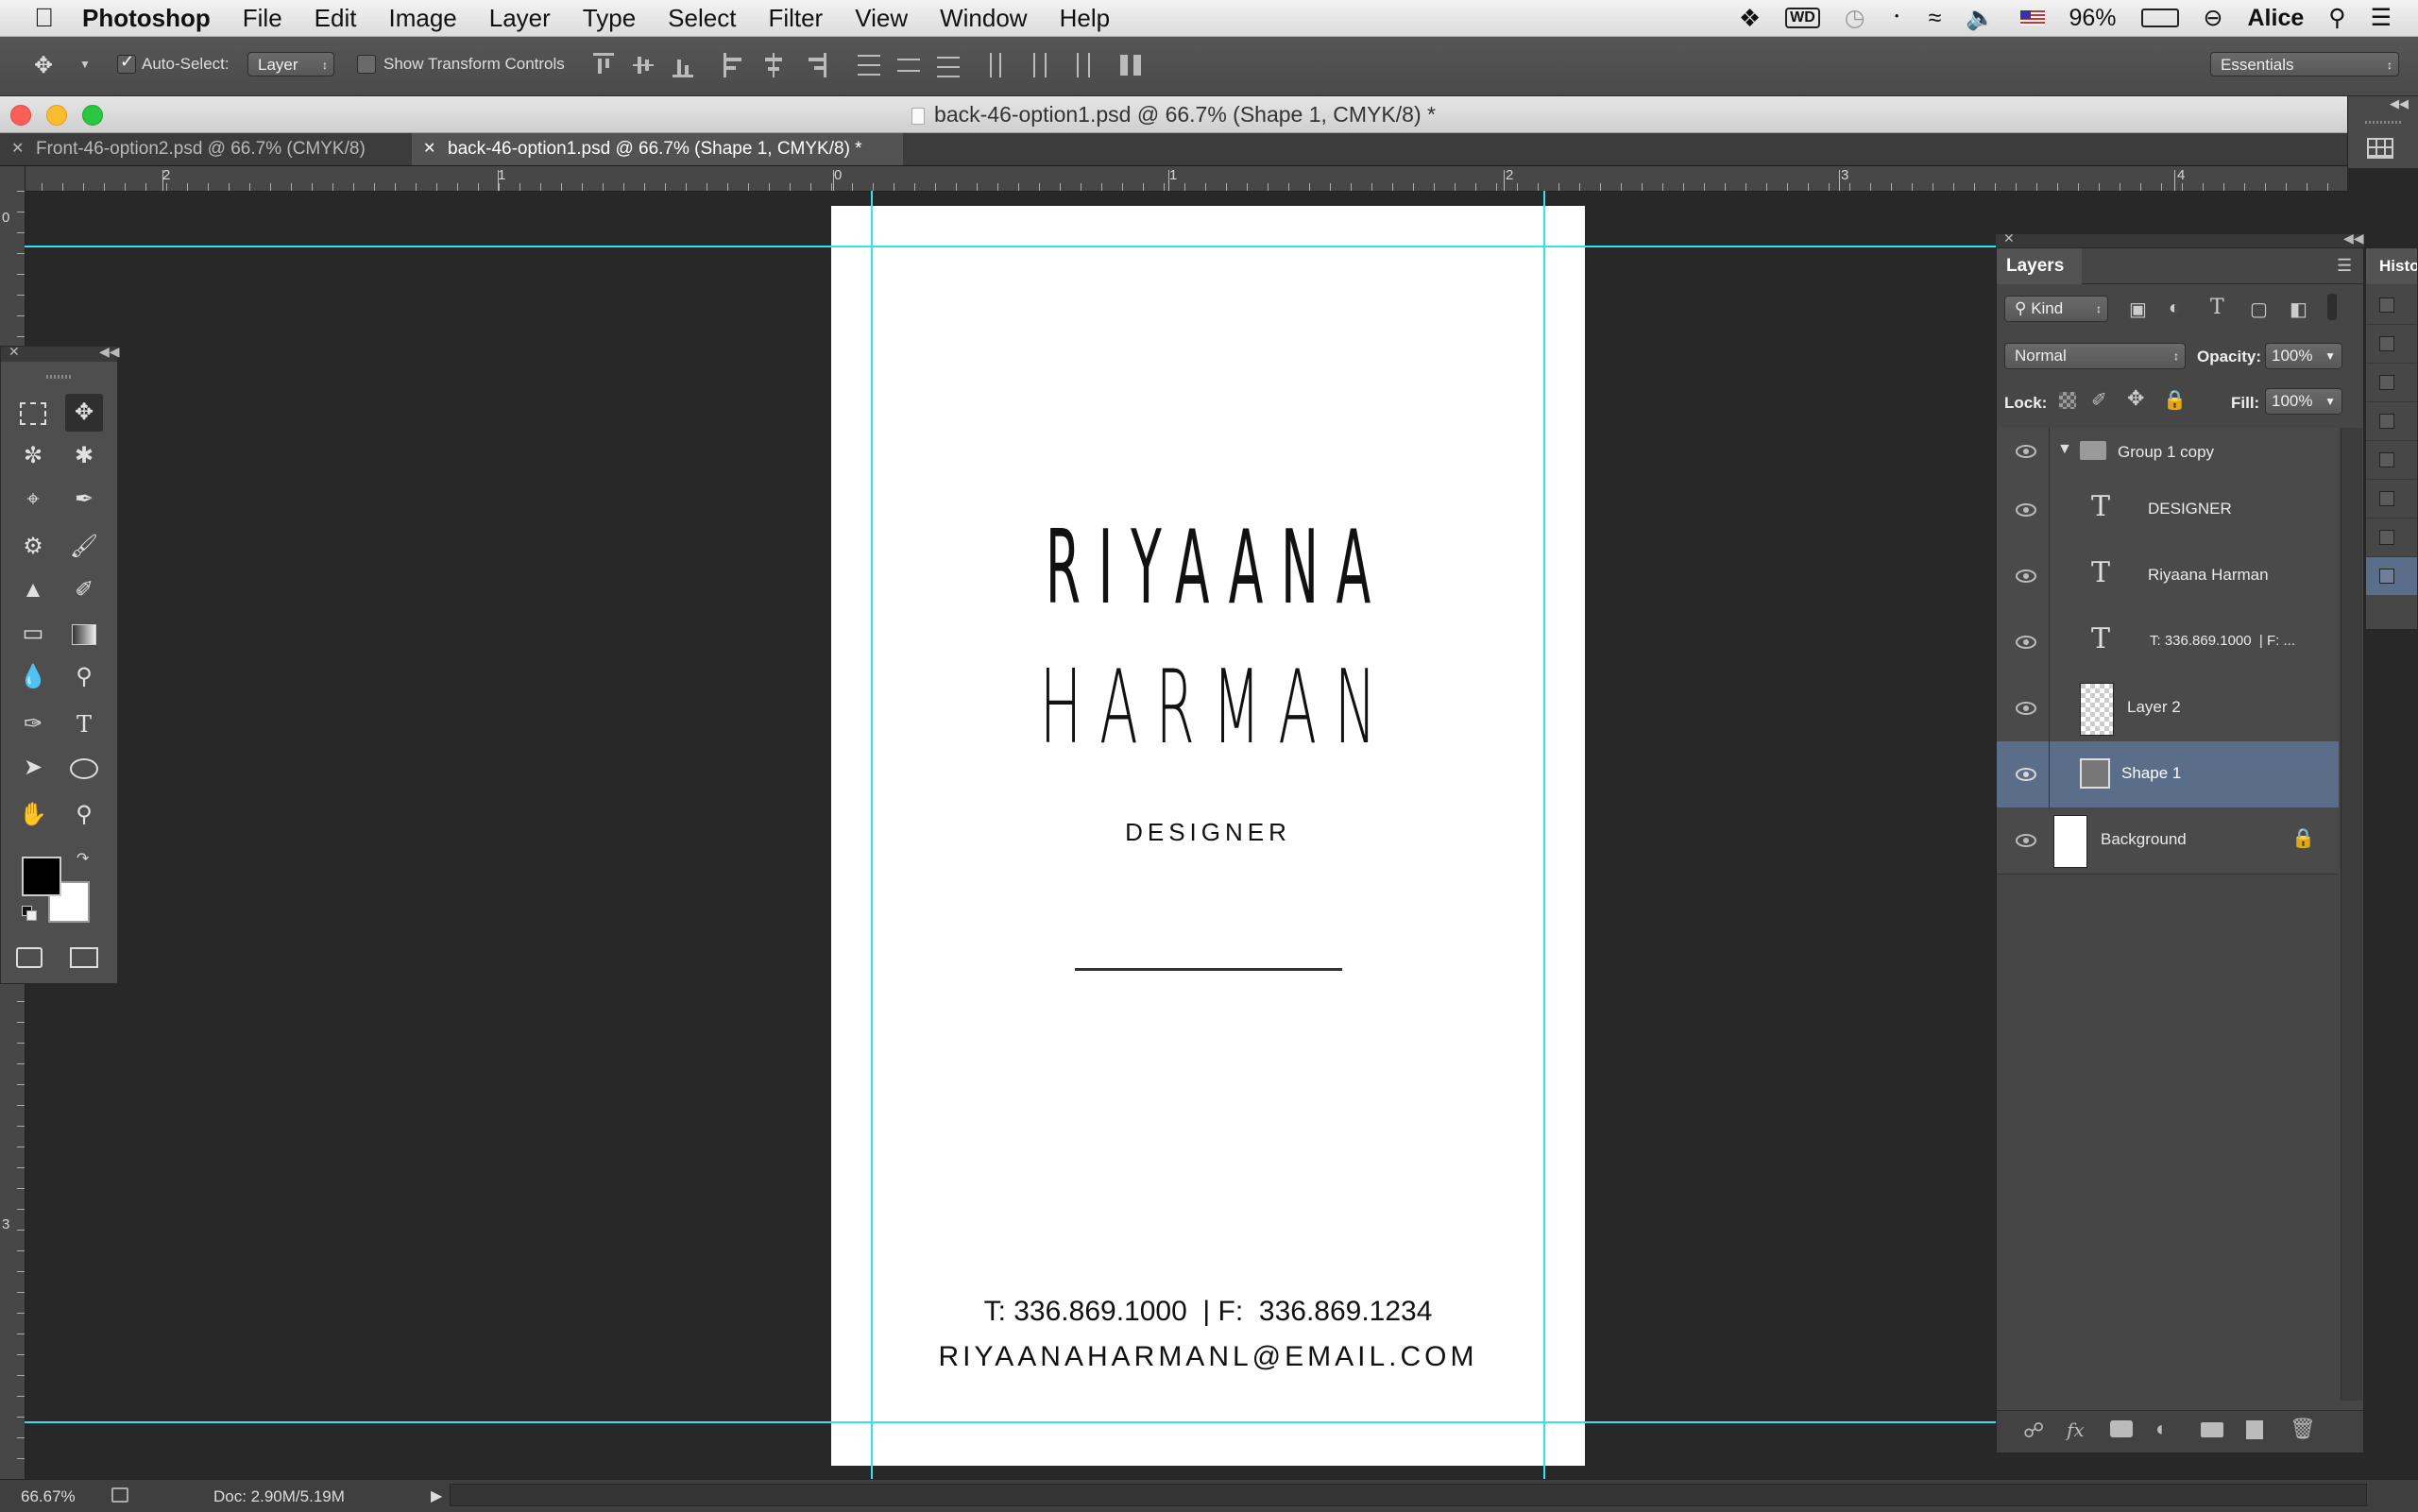 The height and width of the screenshot is (1512, 2418). Describe the element at coordinates (2138, 309) in the screenshot. I see `filter-pixel-icon: ▣` at that location.